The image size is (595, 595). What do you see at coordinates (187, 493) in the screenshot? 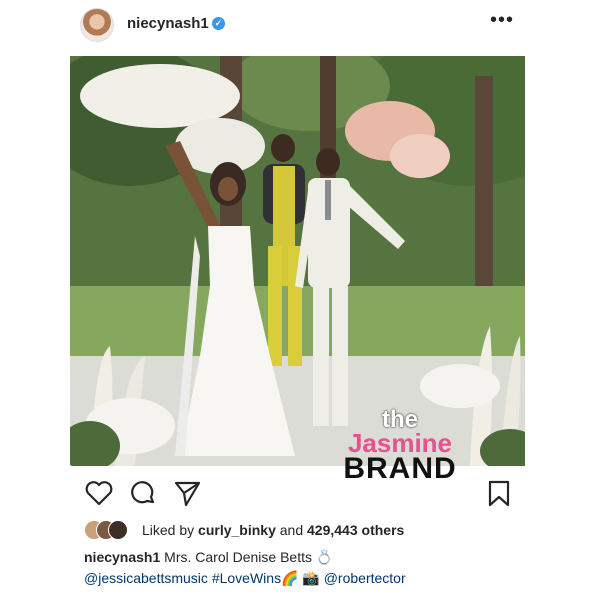
I see `share-icon` at bounding box center [187, 493].